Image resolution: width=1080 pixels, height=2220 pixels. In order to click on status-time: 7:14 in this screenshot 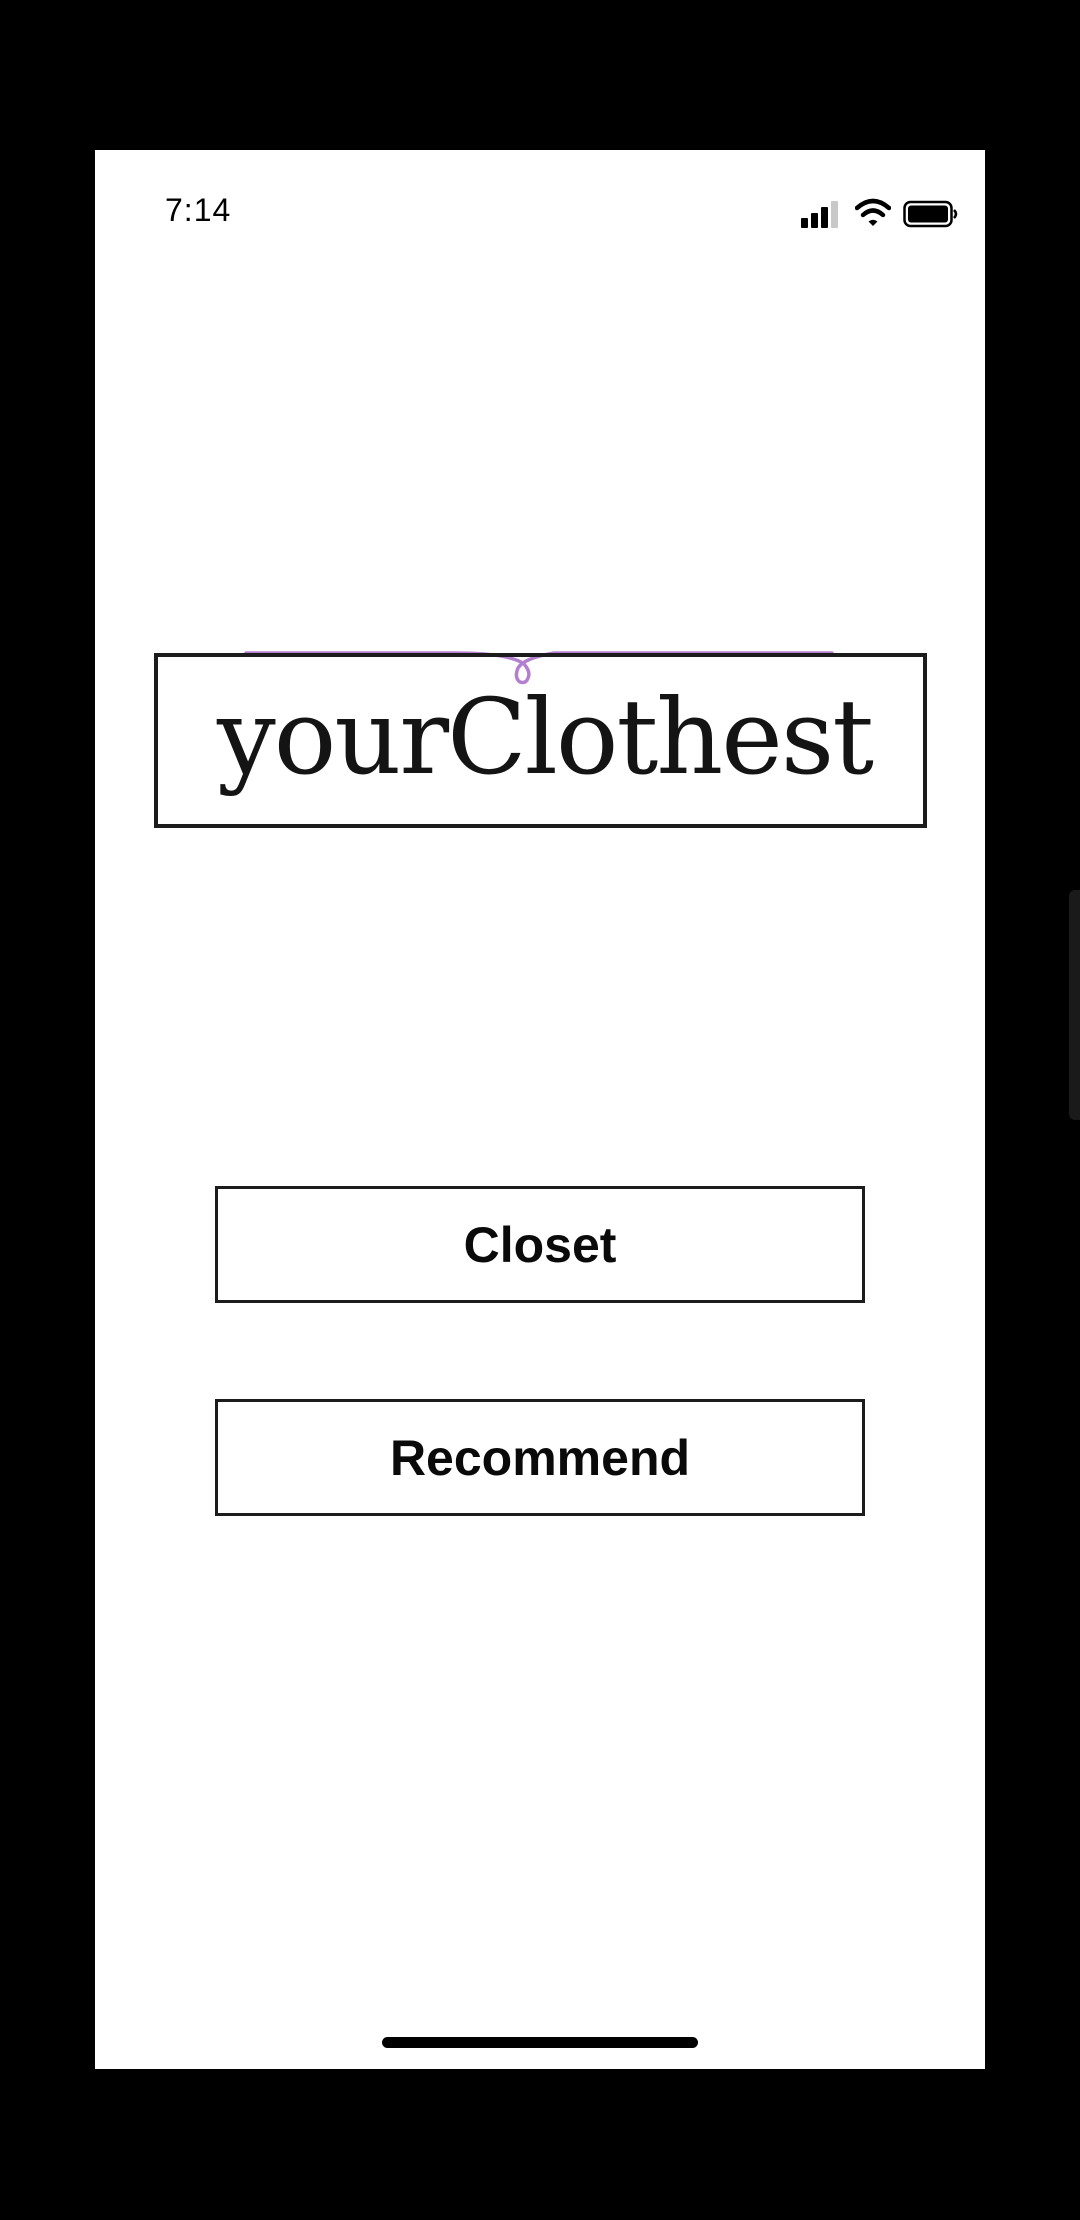, I will do `click(198, 210)`.